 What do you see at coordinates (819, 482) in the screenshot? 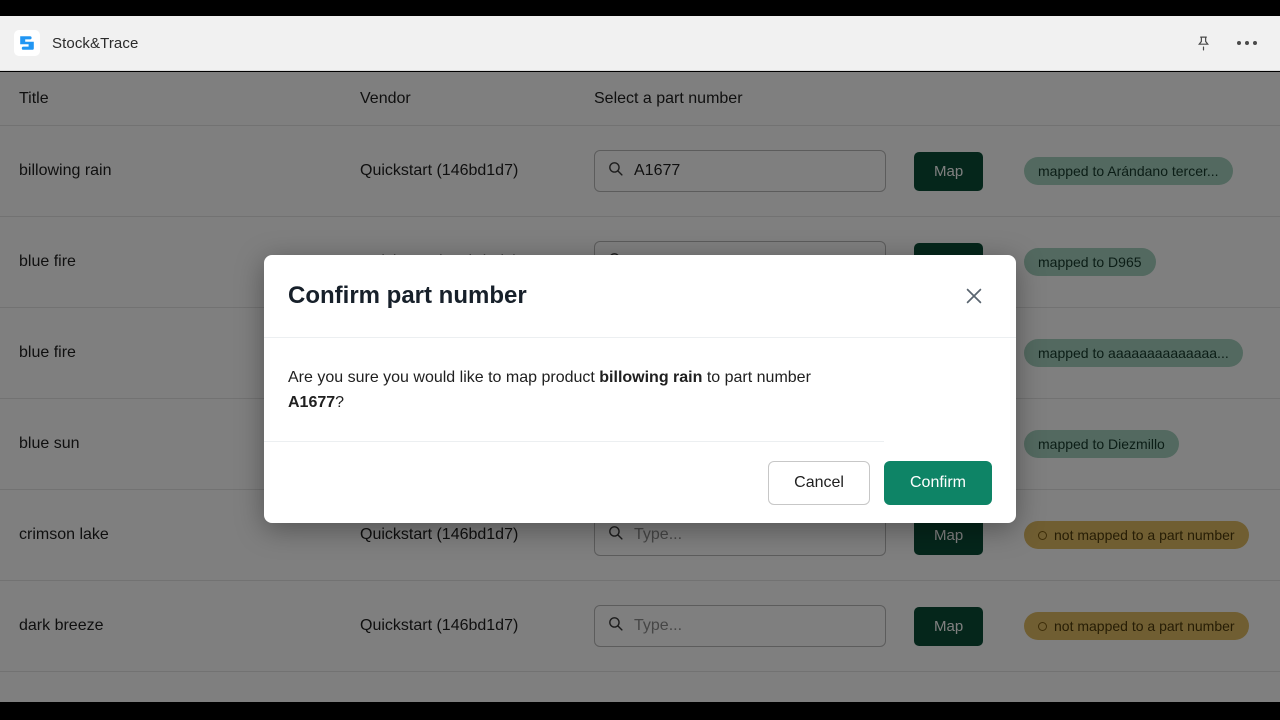
I see `cancel-button: Cancel` at bounding box center [819, 482].